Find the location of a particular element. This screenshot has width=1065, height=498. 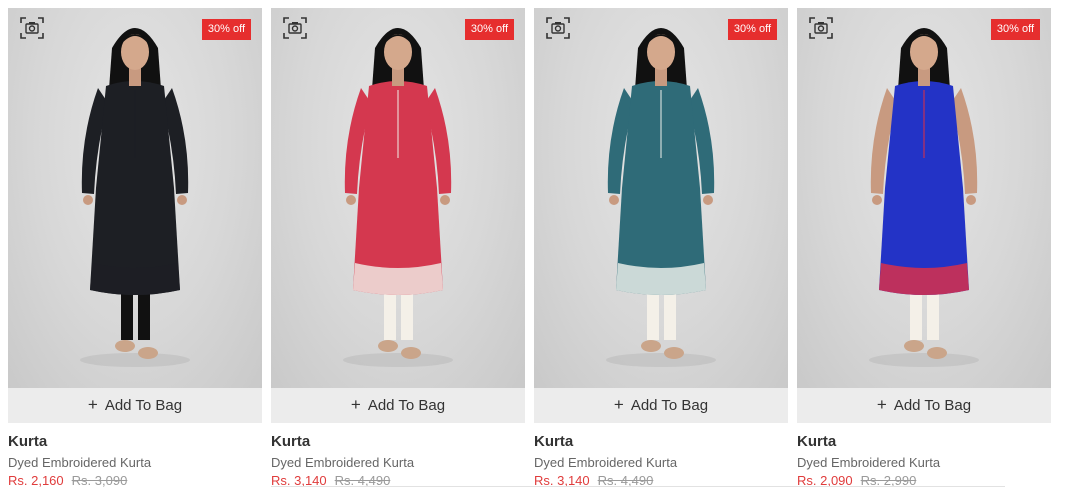

divider is located at coordinates (638, 486).